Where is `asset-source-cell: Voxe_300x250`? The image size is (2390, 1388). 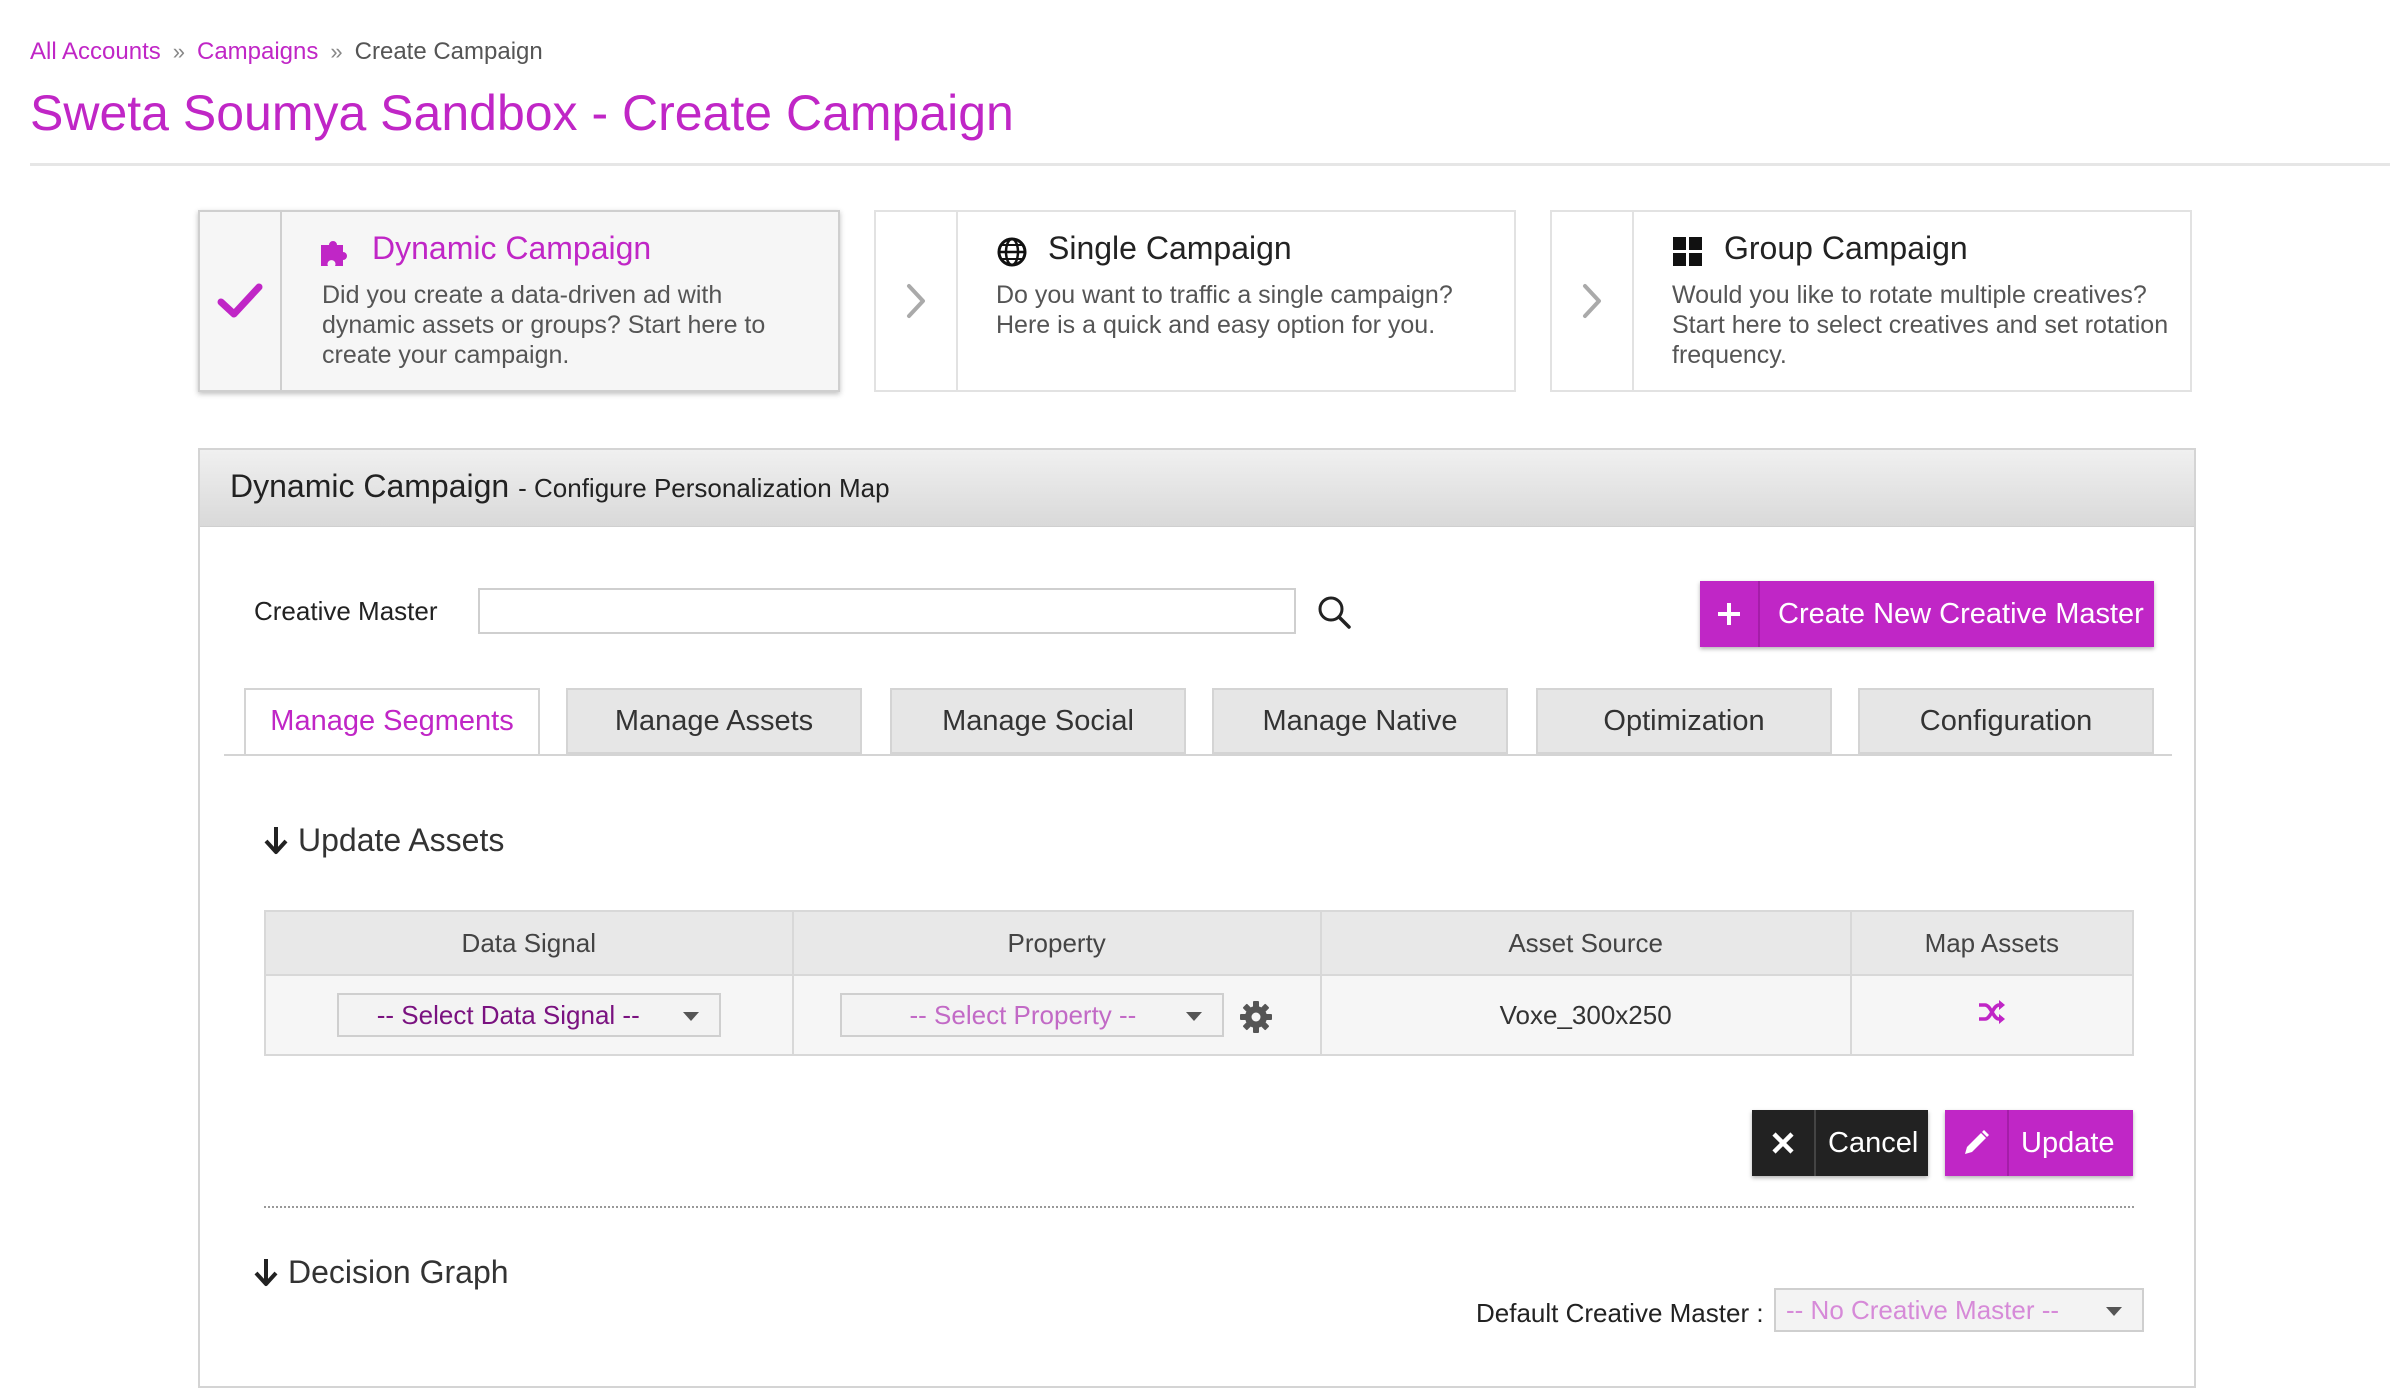
asset-source-cell: Voxe_300x250 is located at coordinates (1585, 1015).